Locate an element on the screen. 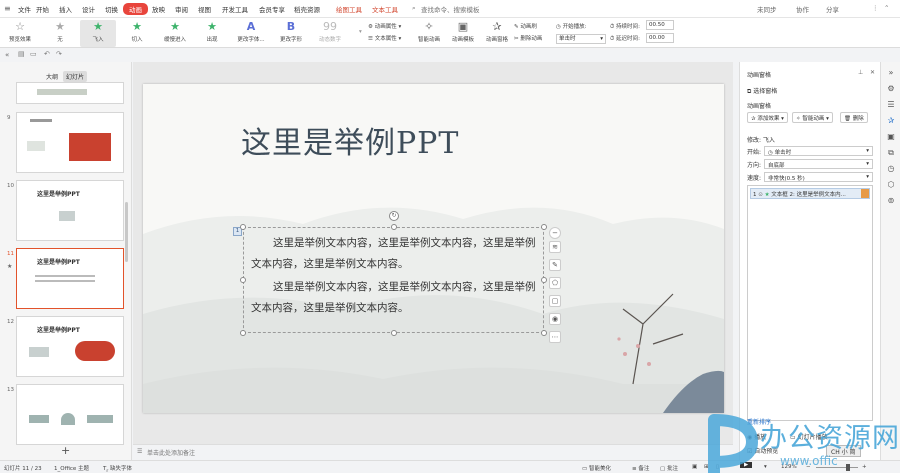 The height and width of the screenshot is (473, 900). menu-insert: 插入 is located at coordinates (65, 9).